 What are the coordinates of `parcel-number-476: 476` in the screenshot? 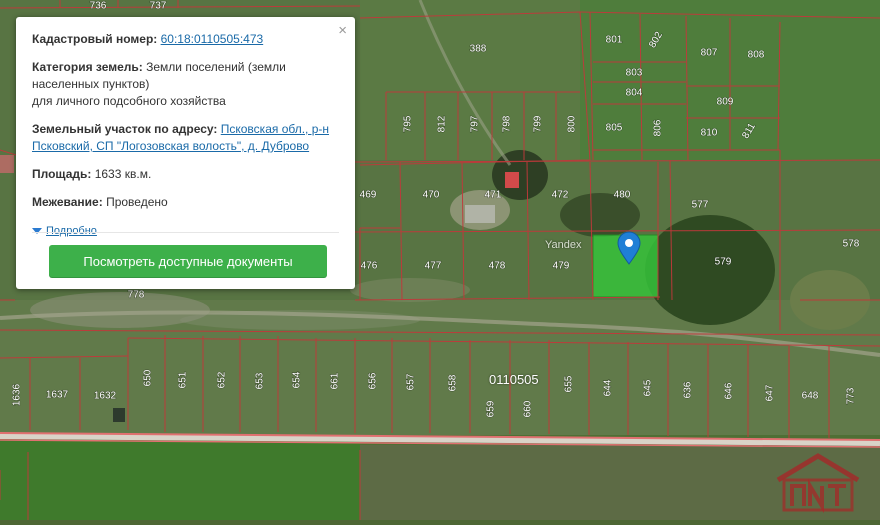 It's located at (369, 266).